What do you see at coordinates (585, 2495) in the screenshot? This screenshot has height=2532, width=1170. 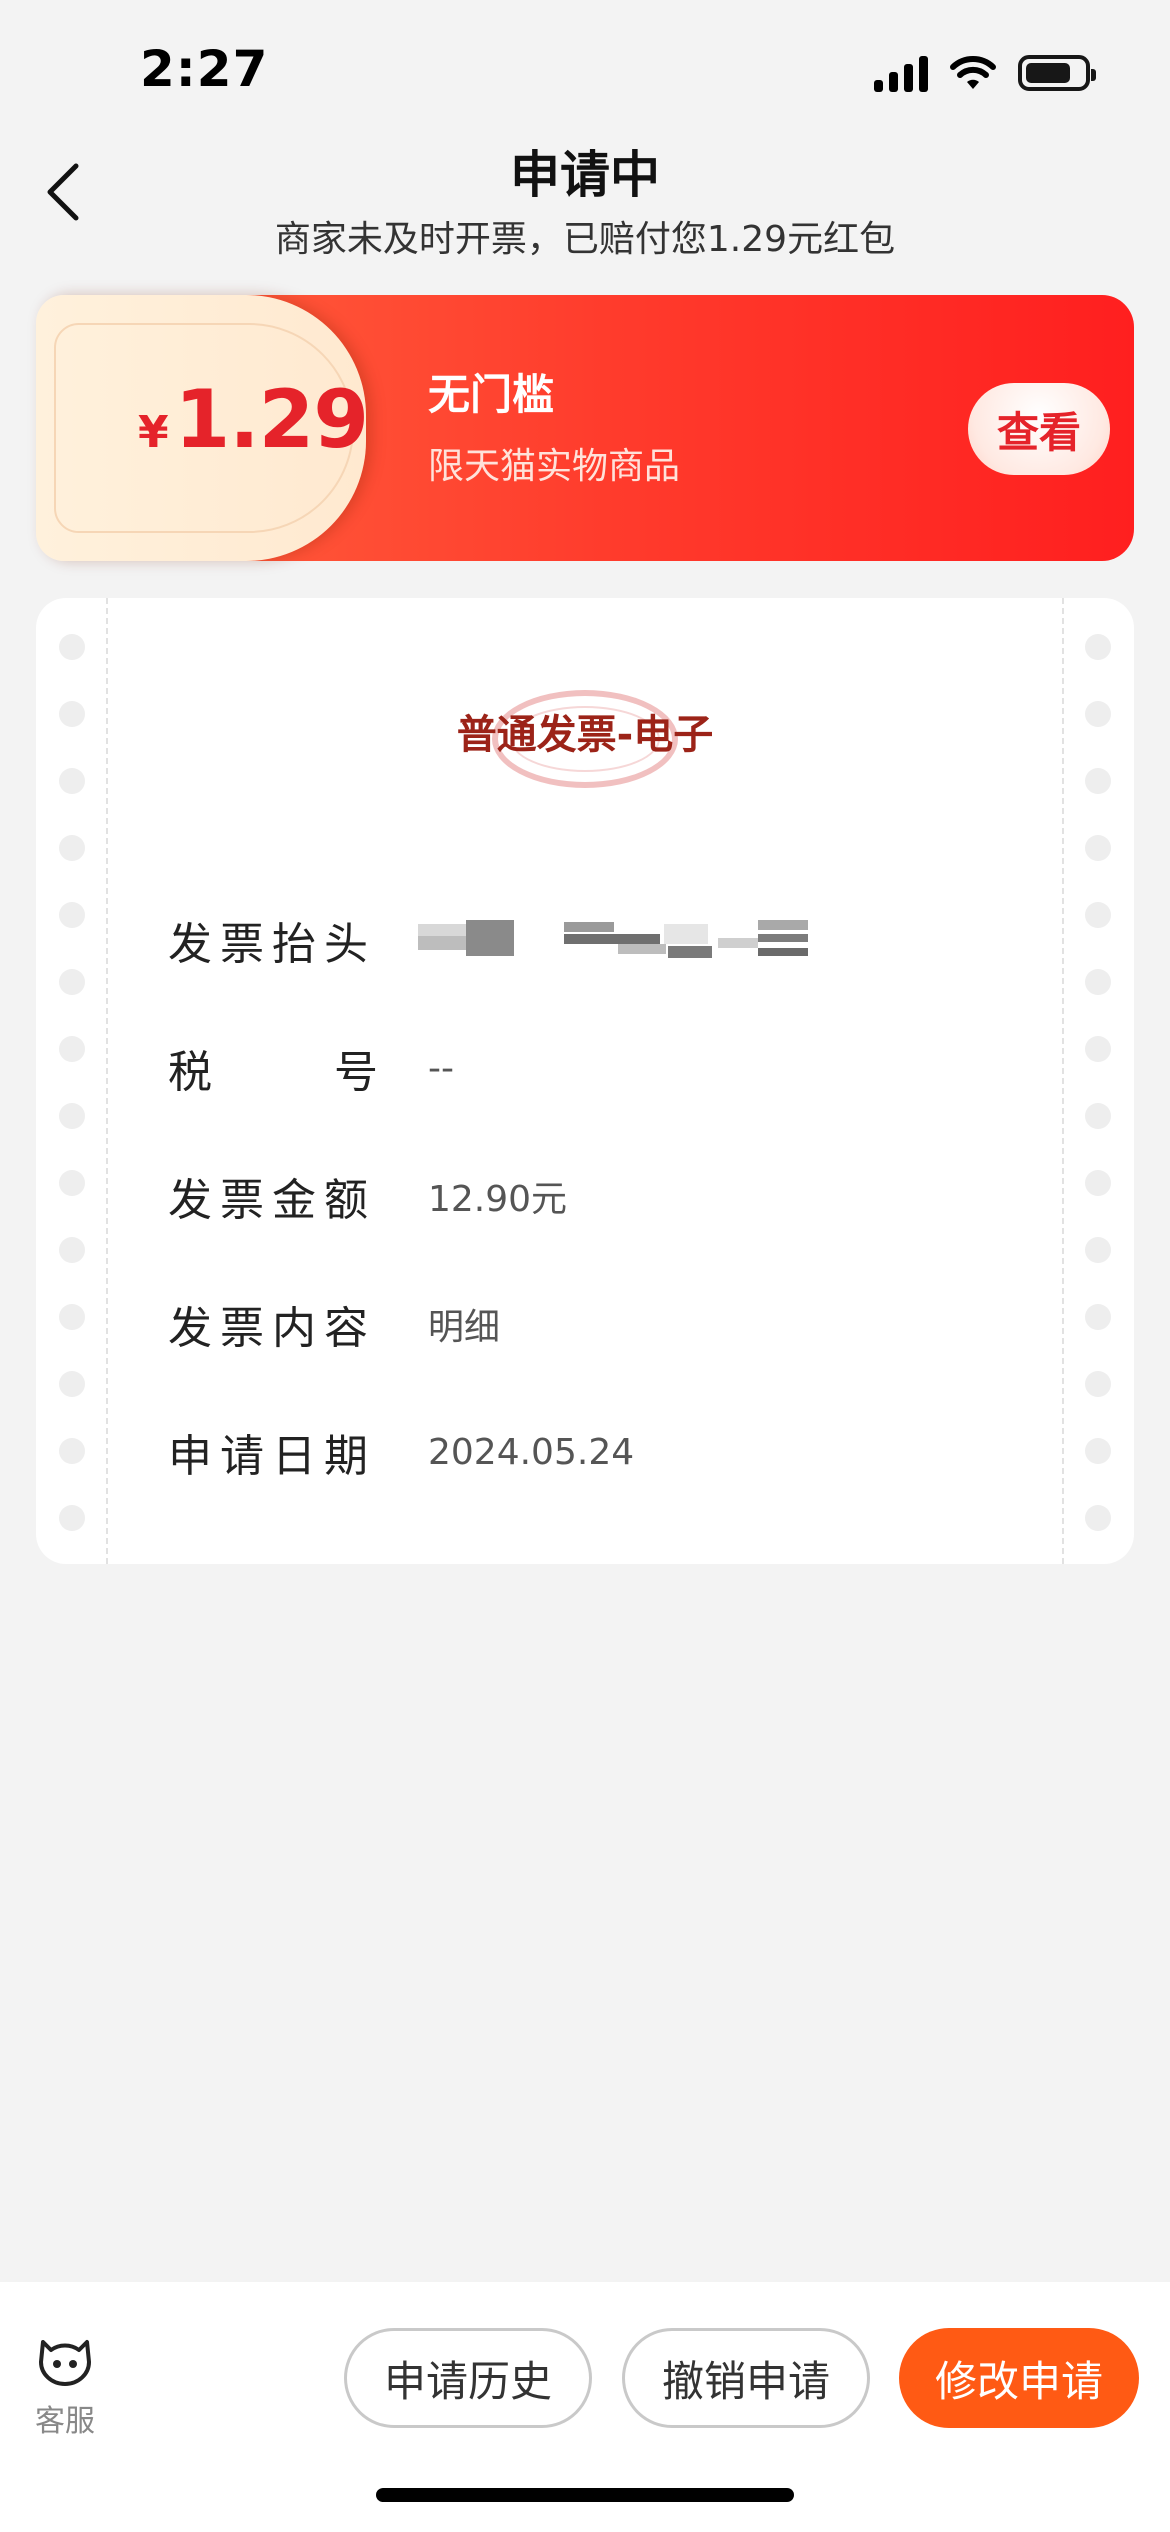 I see `home-indicator` at bounding box center [585, 2495].